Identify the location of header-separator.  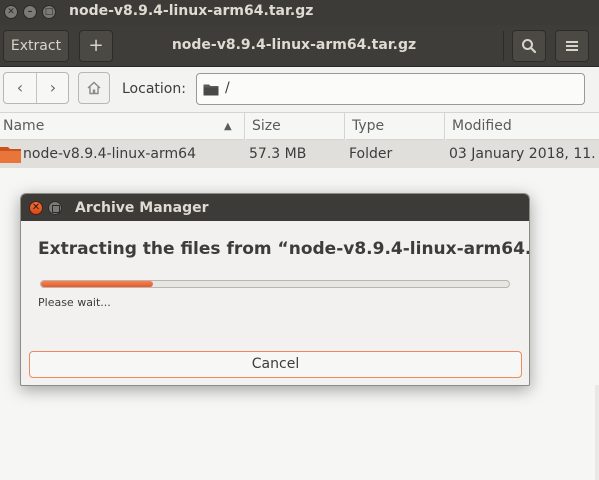
(503, 46).